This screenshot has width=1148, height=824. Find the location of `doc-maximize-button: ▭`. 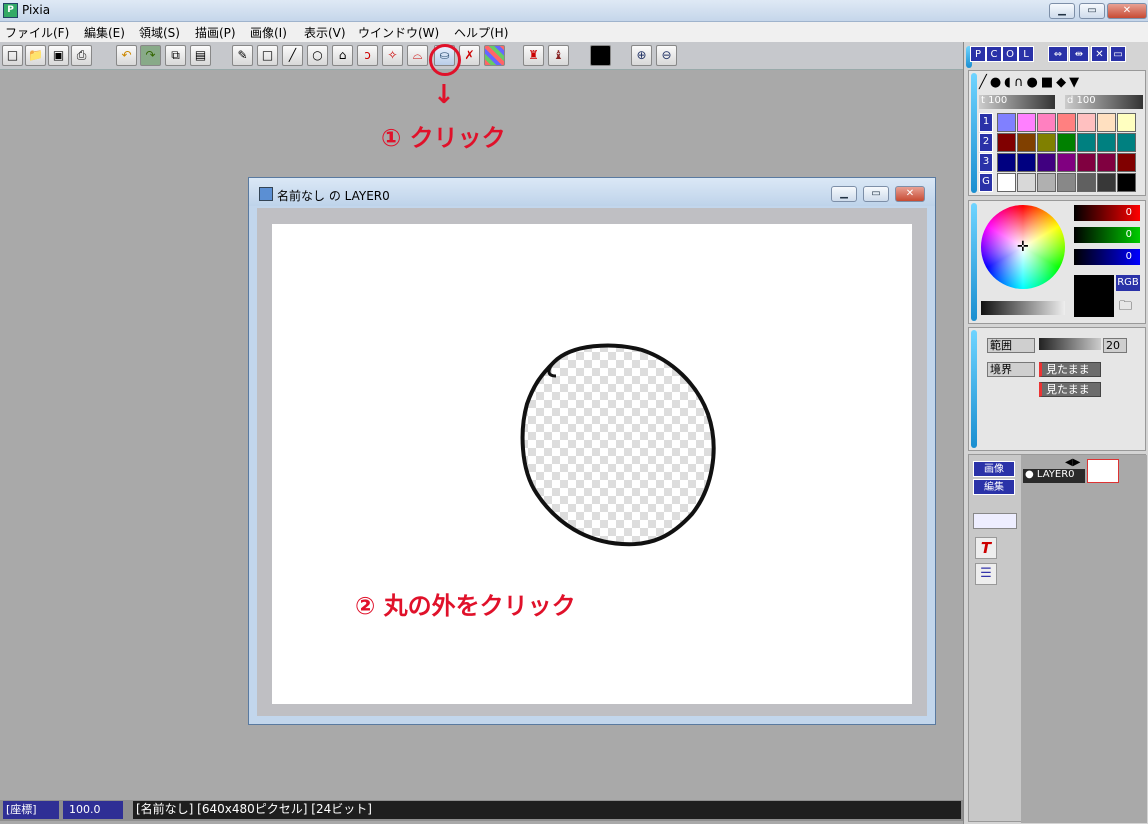

doc-maximize-button: ▭ is located at coordinates (876, 194).